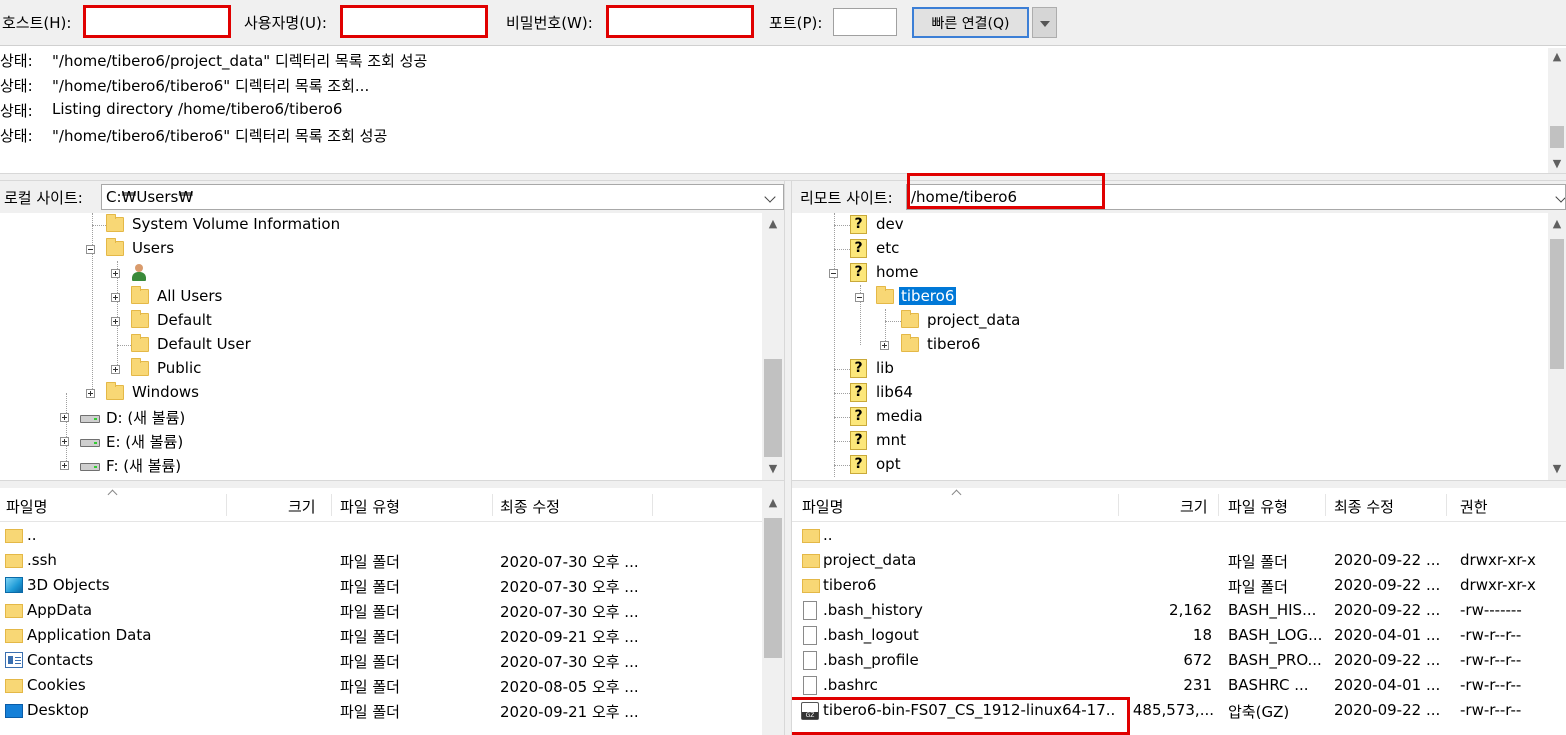 This screenshot has height=735, width=1566. Describe the element at coordinates (885, 368) in the screenshot. I see `tree-item-label: lib` at that location.